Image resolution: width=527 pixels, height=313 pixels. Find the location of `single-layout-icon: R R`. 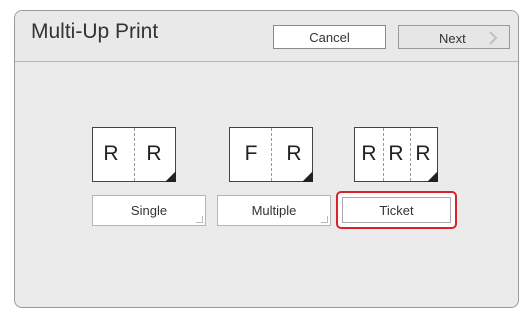

single-layout-icon: R R is located at coordinates (134, 154).